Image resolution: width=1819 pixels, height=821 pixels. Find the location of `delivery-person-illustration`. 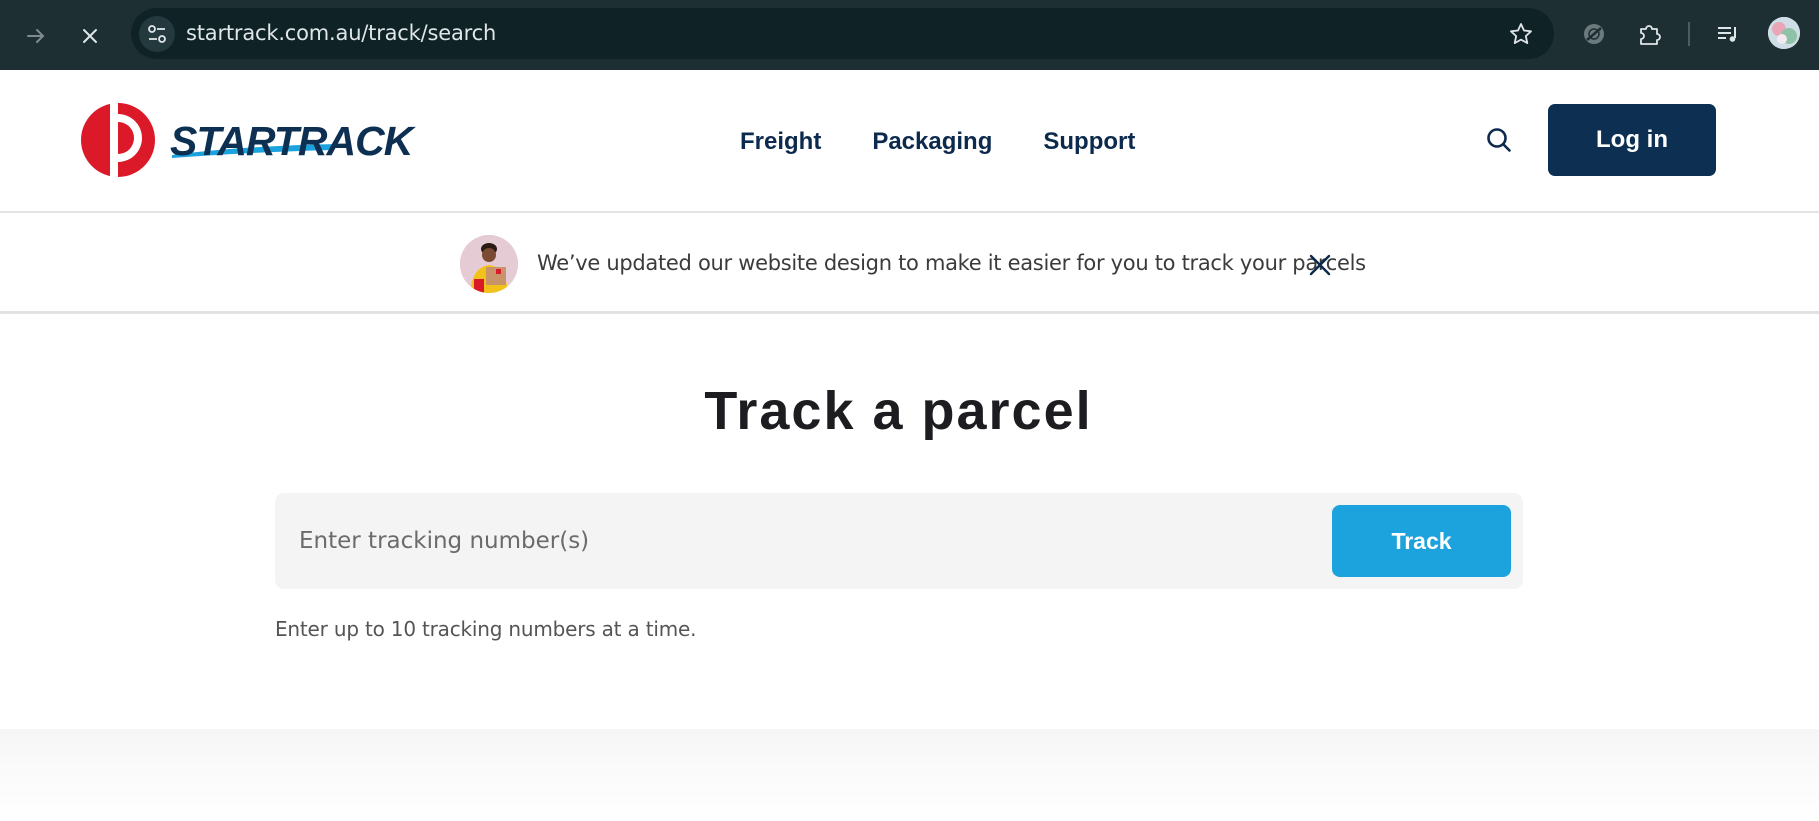

delivery-person-illustration is located at coordinates (489, 264).